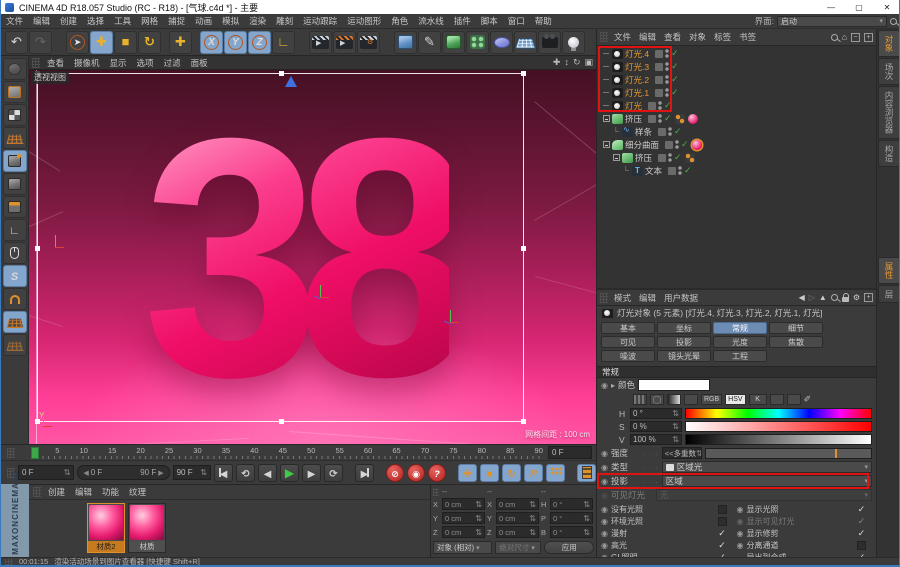  Describe the element at coordinates (628, 342) in the screenshot. I see `attribute-tab: 可见` at that location.